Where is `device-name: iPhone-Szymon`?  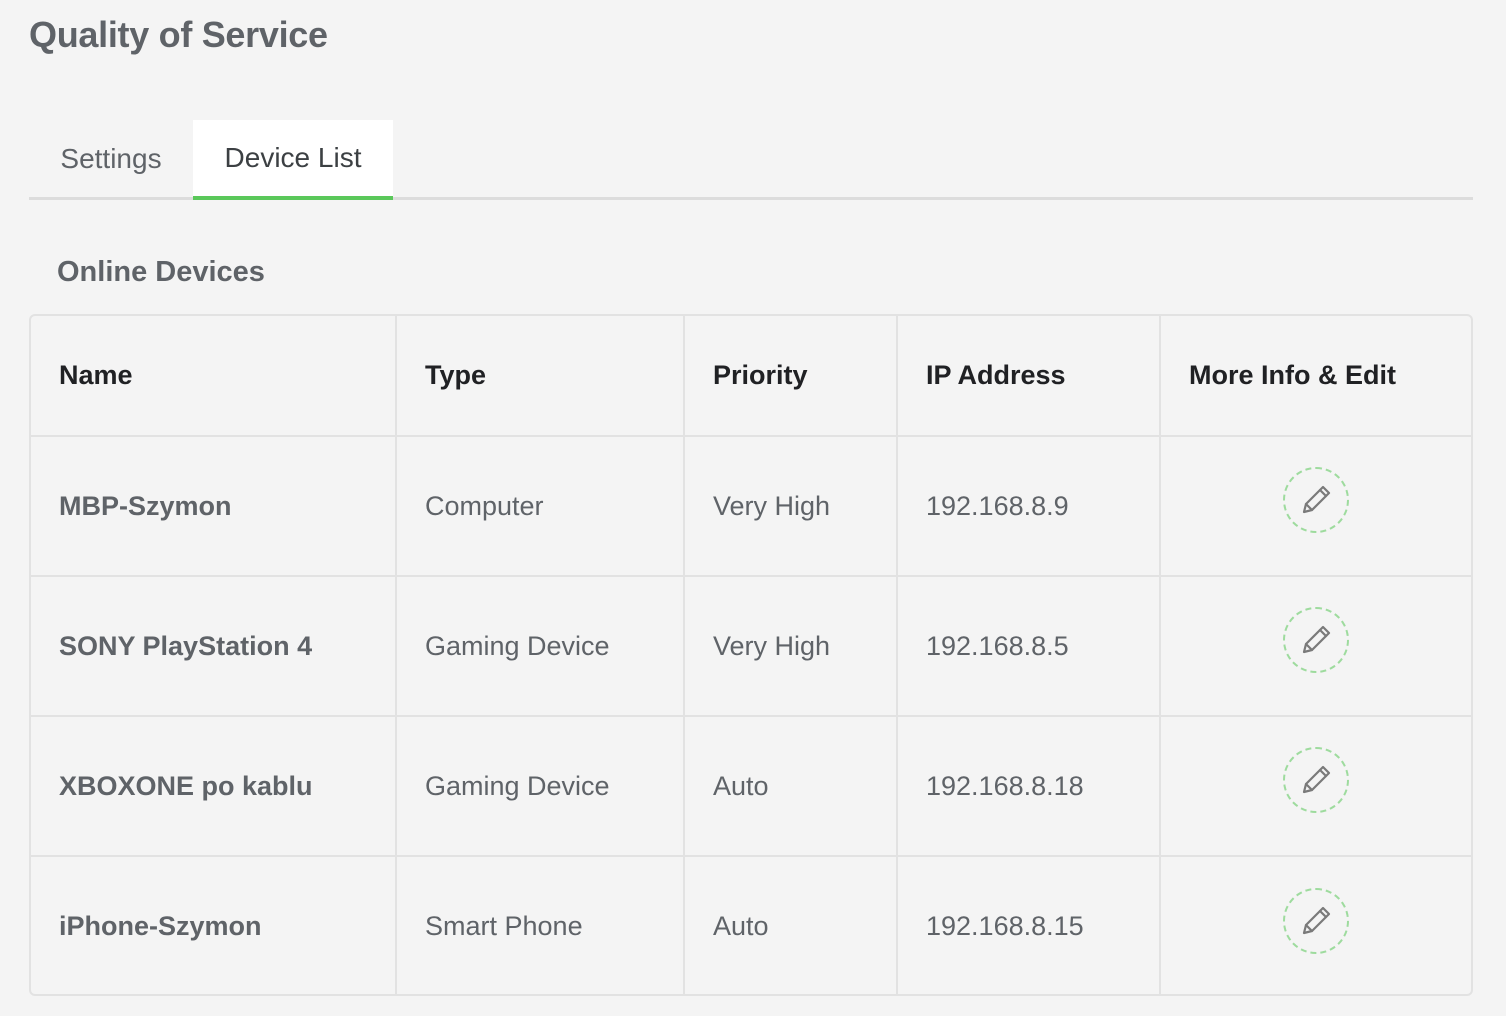 device-name: iPhone-Szymon is located at coordinates (214, 925).